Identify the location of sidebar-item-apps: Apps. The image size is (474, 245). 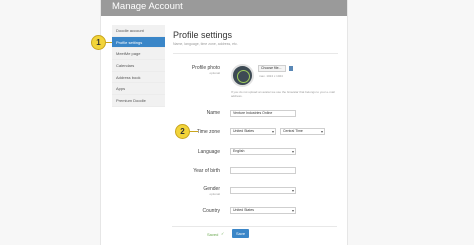
(138, 89).